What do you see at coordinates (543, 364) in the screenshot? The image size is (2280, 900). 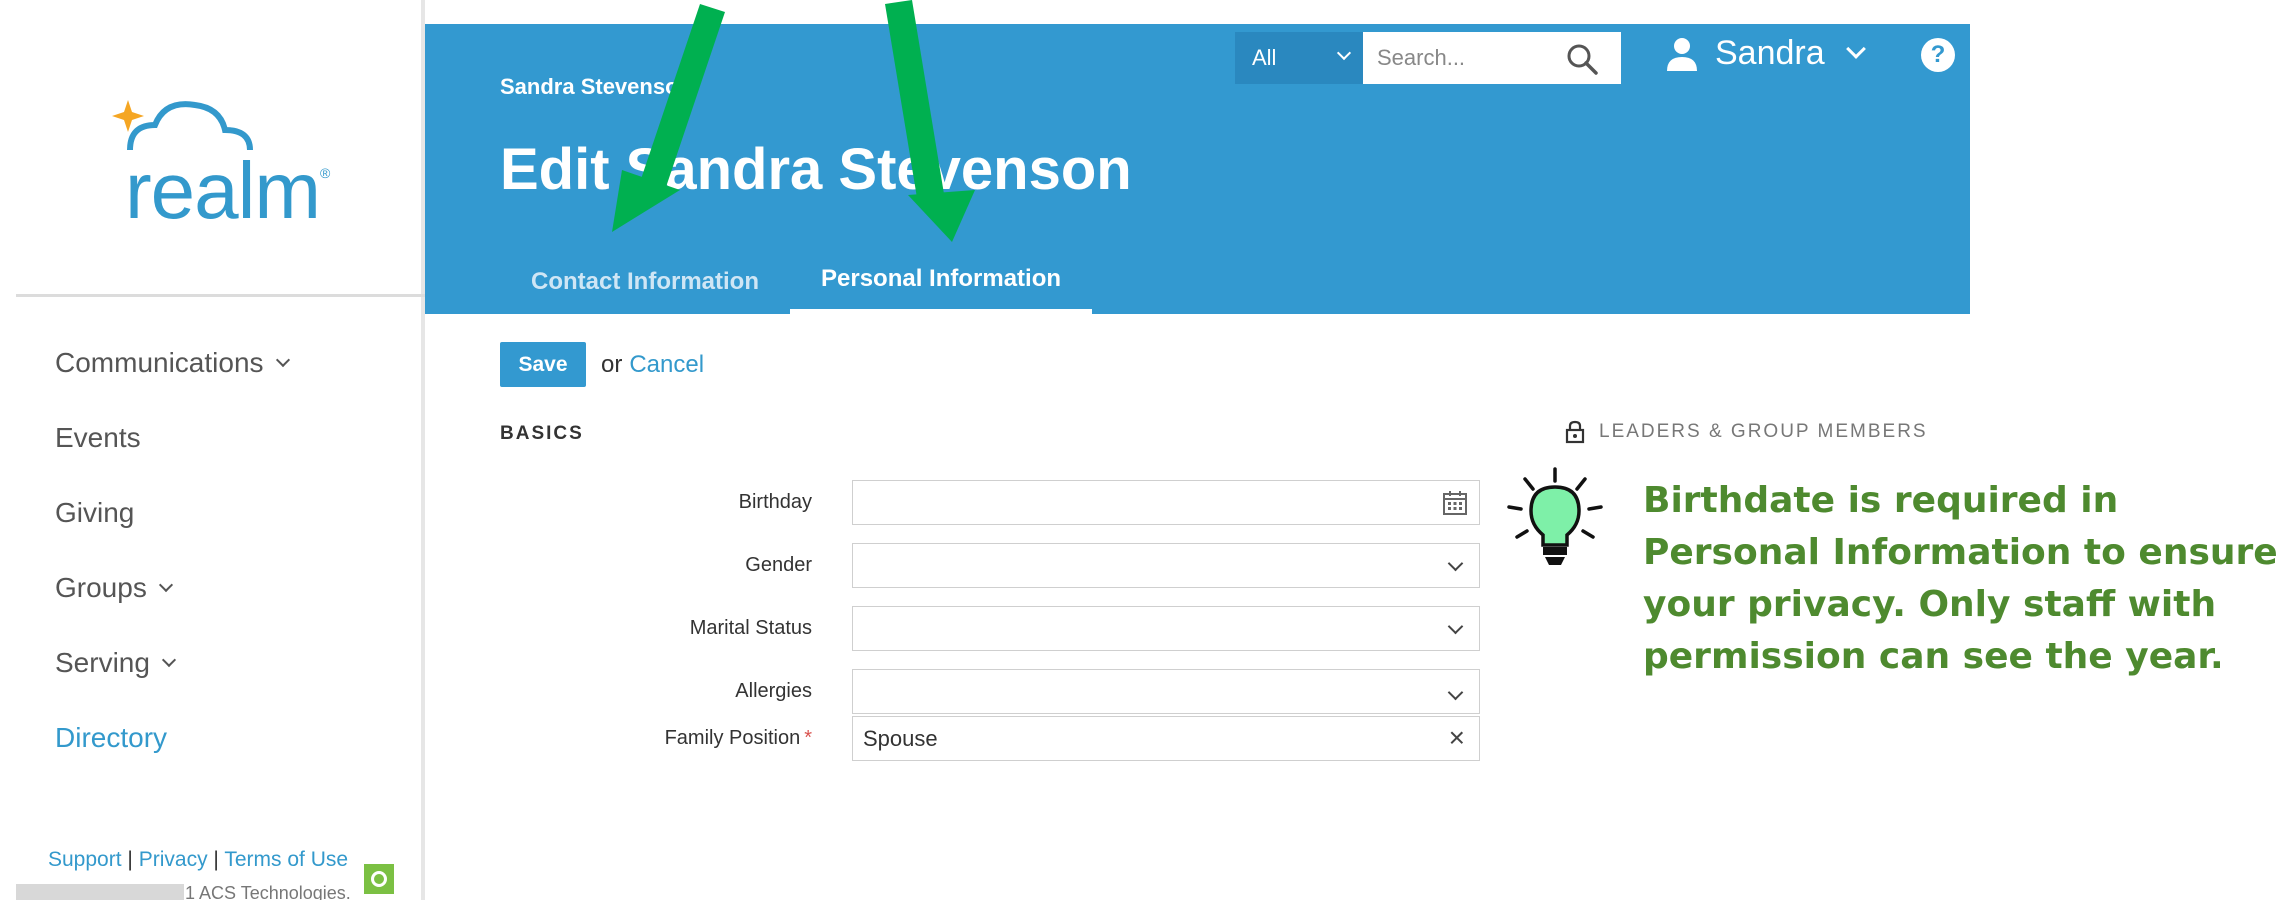 I see `save-button: Save` at bounding box center [543, 364].